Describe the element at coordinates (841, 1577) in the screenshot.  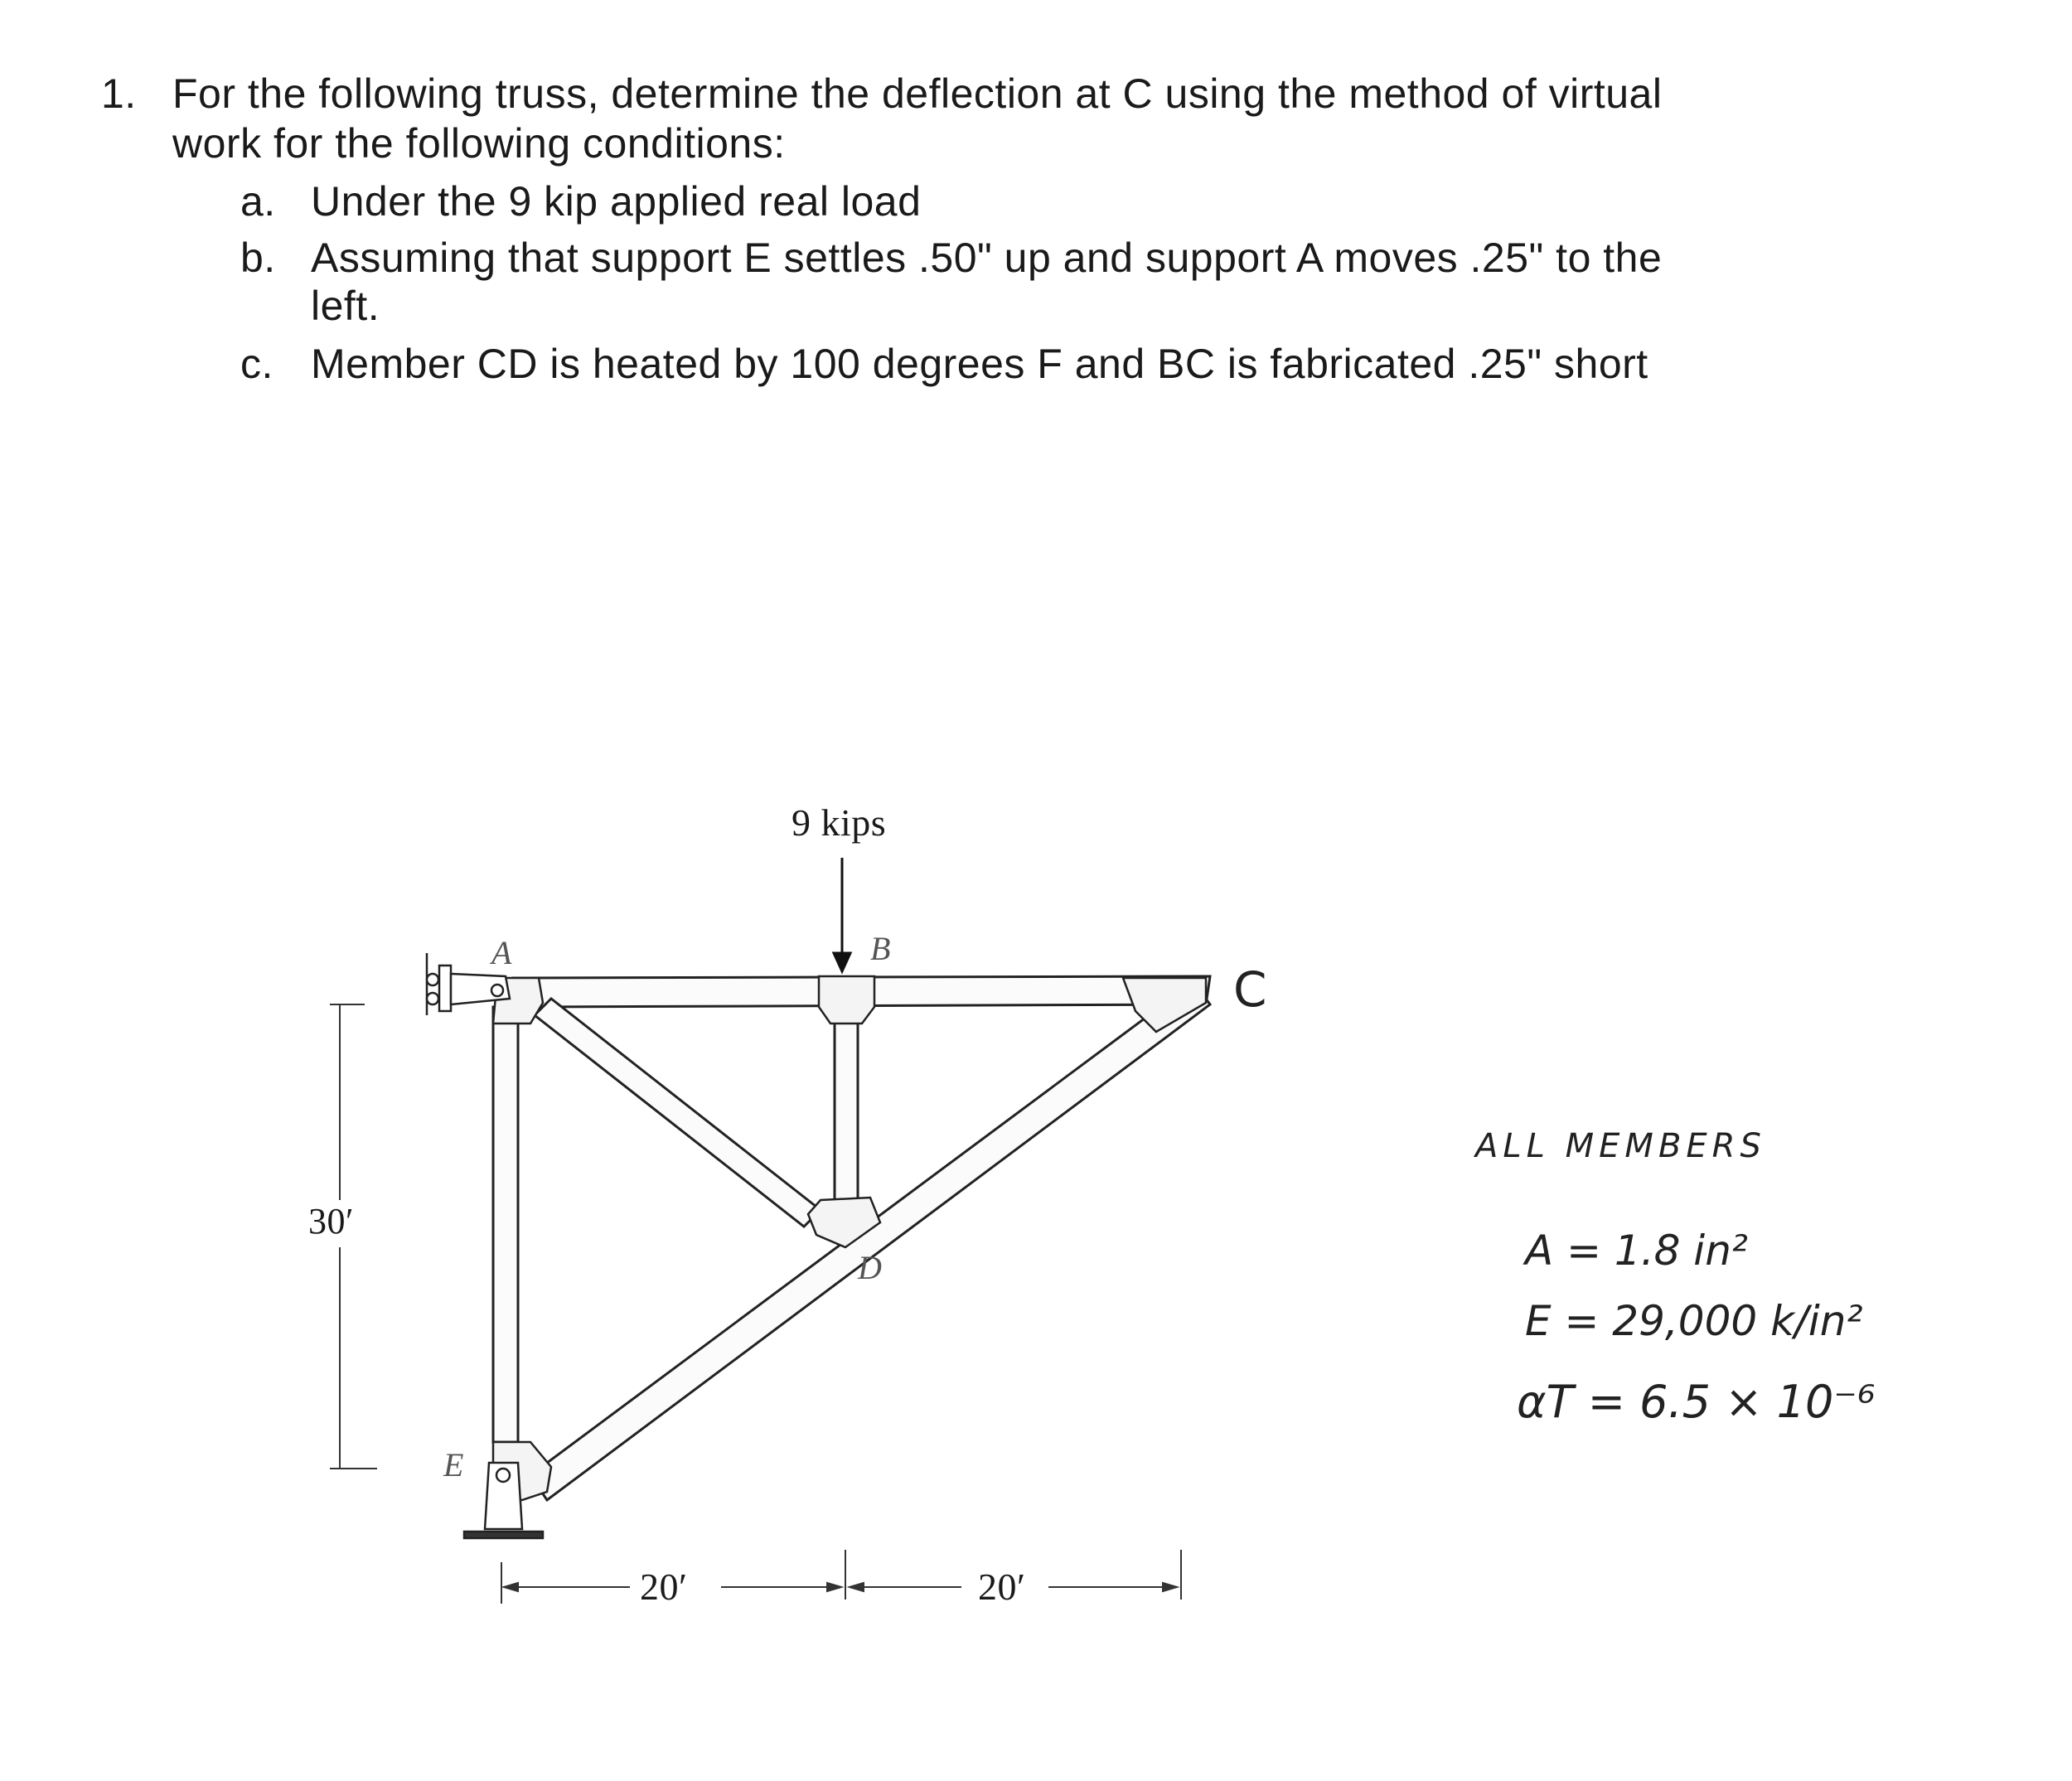
I see `dimension-span` at that location.